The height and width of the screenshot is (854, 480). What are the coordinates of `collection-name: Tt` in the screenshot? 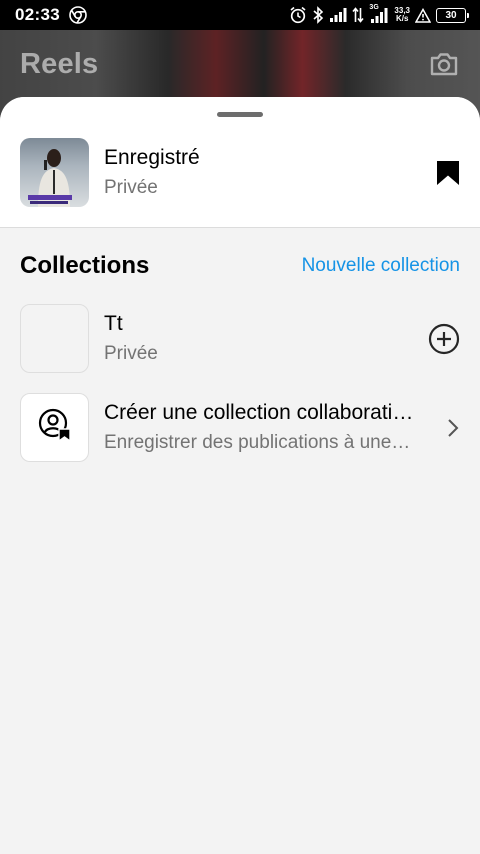 It's located at (113, 323).